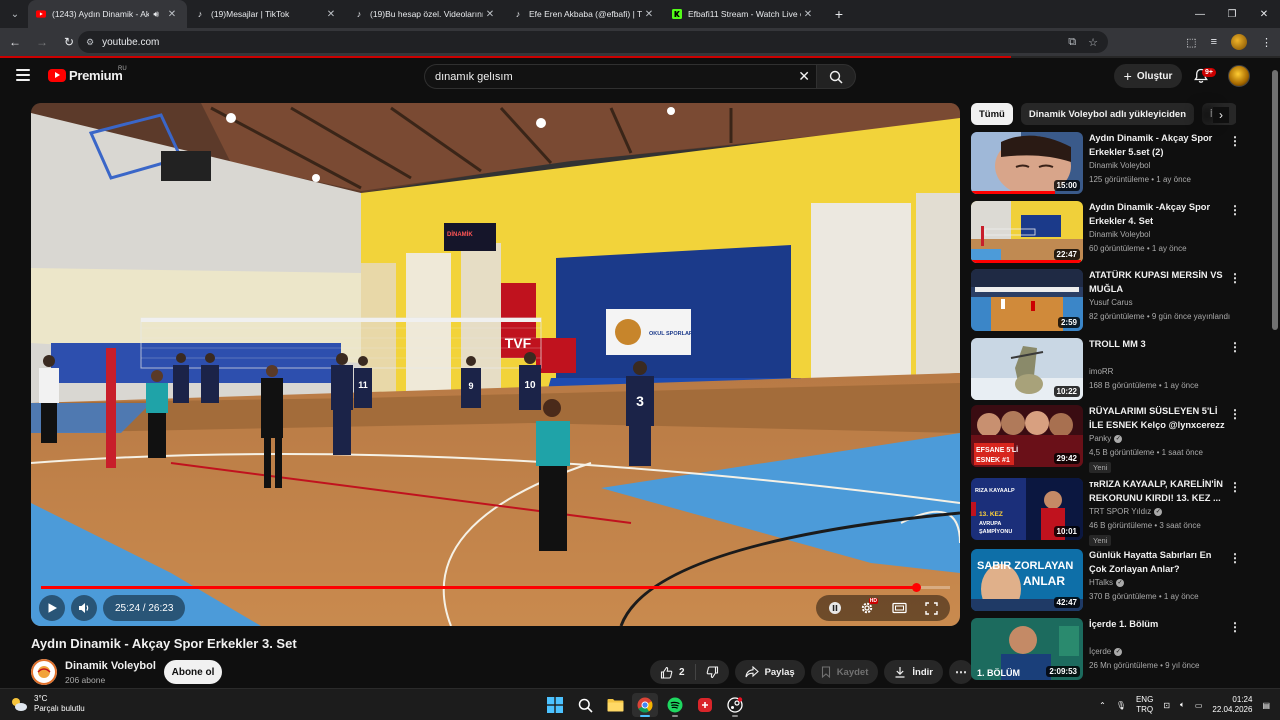 The image size is (1280, 720). I want to click on profile-icon, so click(1239, 42).